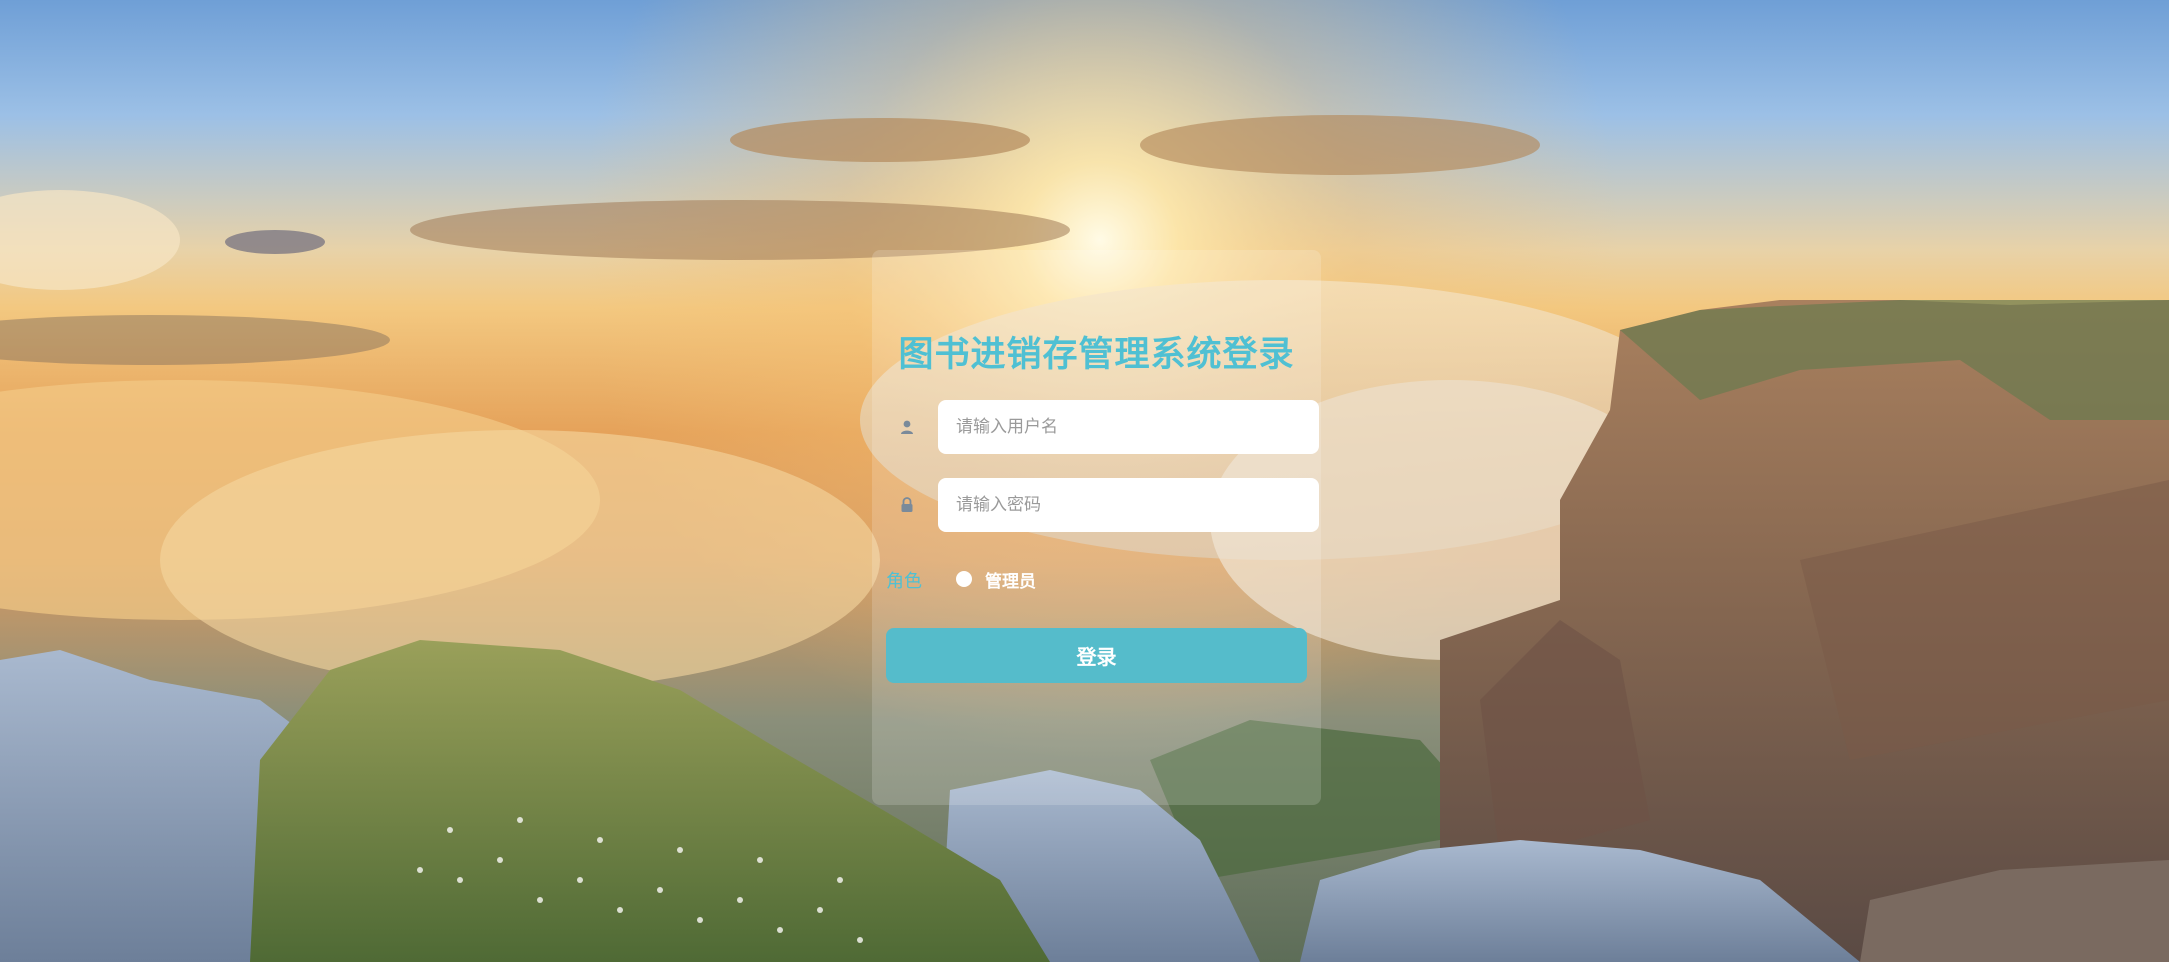  What do you see at coordinates (1096, 579) in the screenshot?
I see `role-row: 角色 管理员` at bounding box center [1096, 579].